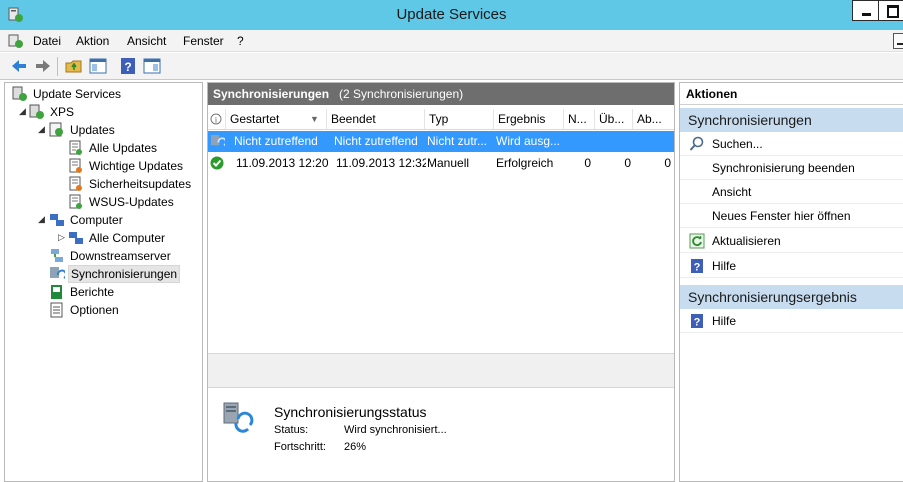 Image resolution: width=903 pixels, height=482 pixels. Describe the element at coordinates (529, 119) in the screenshot. I see `column-header-ergebnis: Ergebnis` at that location.